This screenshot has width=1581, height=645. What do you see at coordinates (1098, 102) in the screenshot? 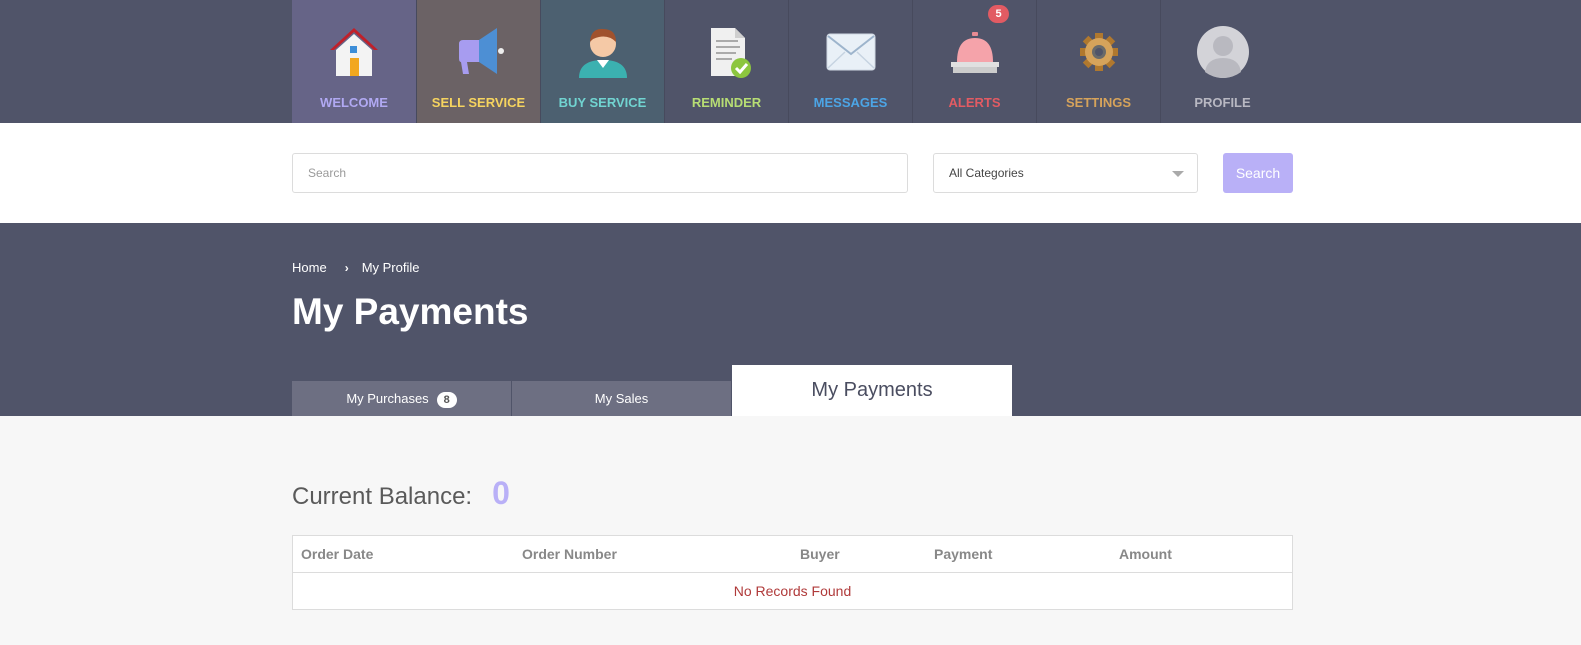
I see `nav-settings-label: SETTINGS` at bounding box center [1098, 102].